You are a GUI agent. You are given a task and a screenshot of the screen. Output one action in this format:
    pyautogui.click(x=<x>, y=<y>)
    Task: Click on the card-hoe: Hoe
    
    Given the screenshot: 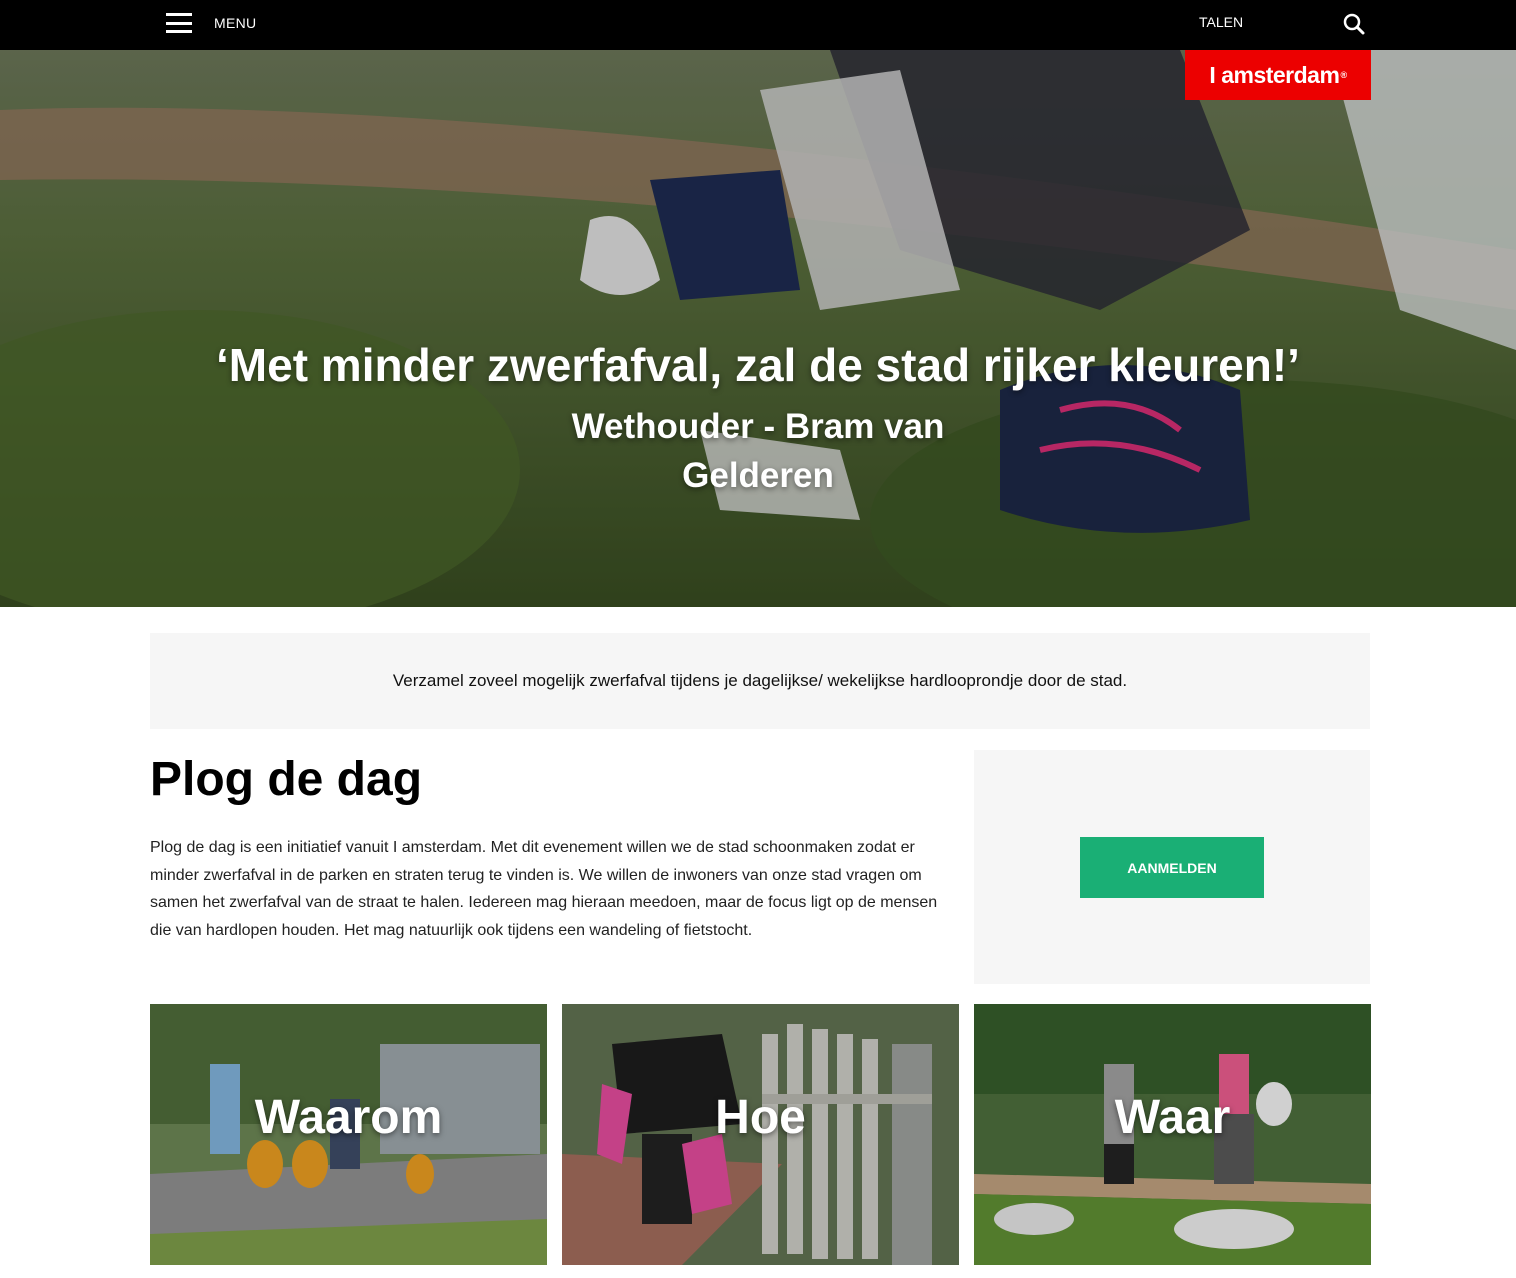 What is the action you would take?
    pyautogui.click(x=760, y=1134)
    